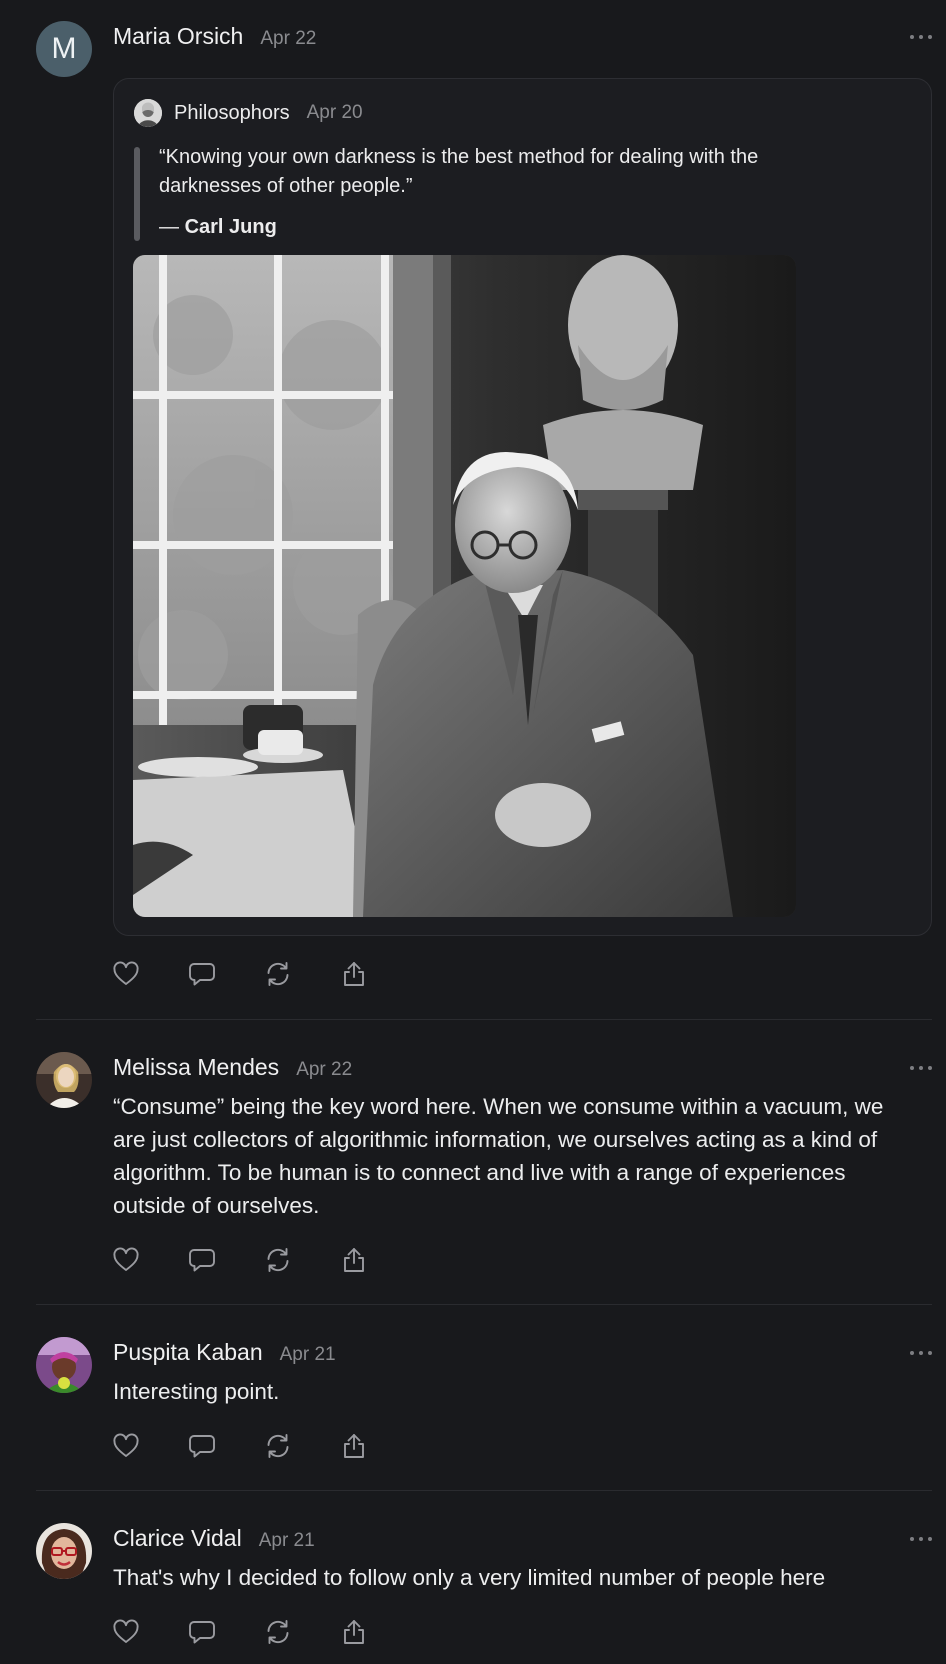  Describe the element at coordinates (188, 1352) in the screenshot. I see `author-name: Puspita Kaban` at that location.